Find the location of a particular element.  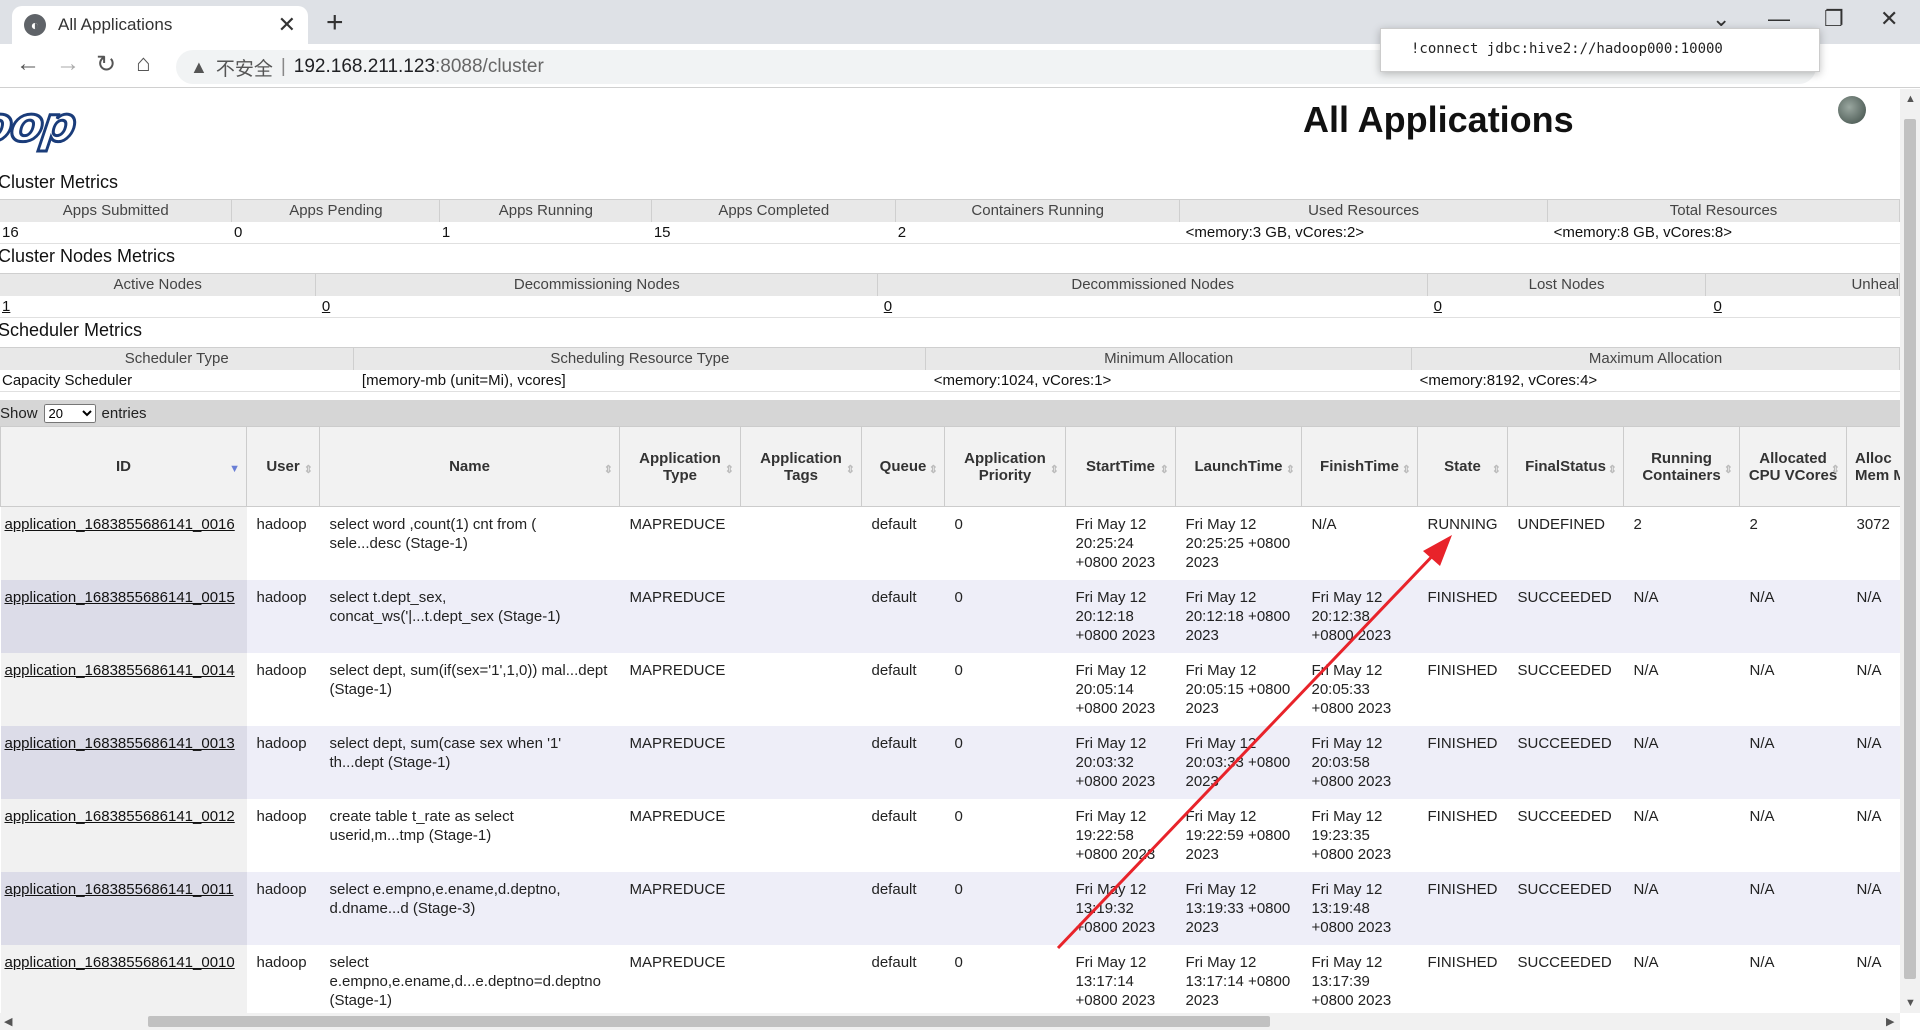

cell-start-time: Fri May 12 20:25:24 +0800 2023 is located at coordinates (1120, 543).